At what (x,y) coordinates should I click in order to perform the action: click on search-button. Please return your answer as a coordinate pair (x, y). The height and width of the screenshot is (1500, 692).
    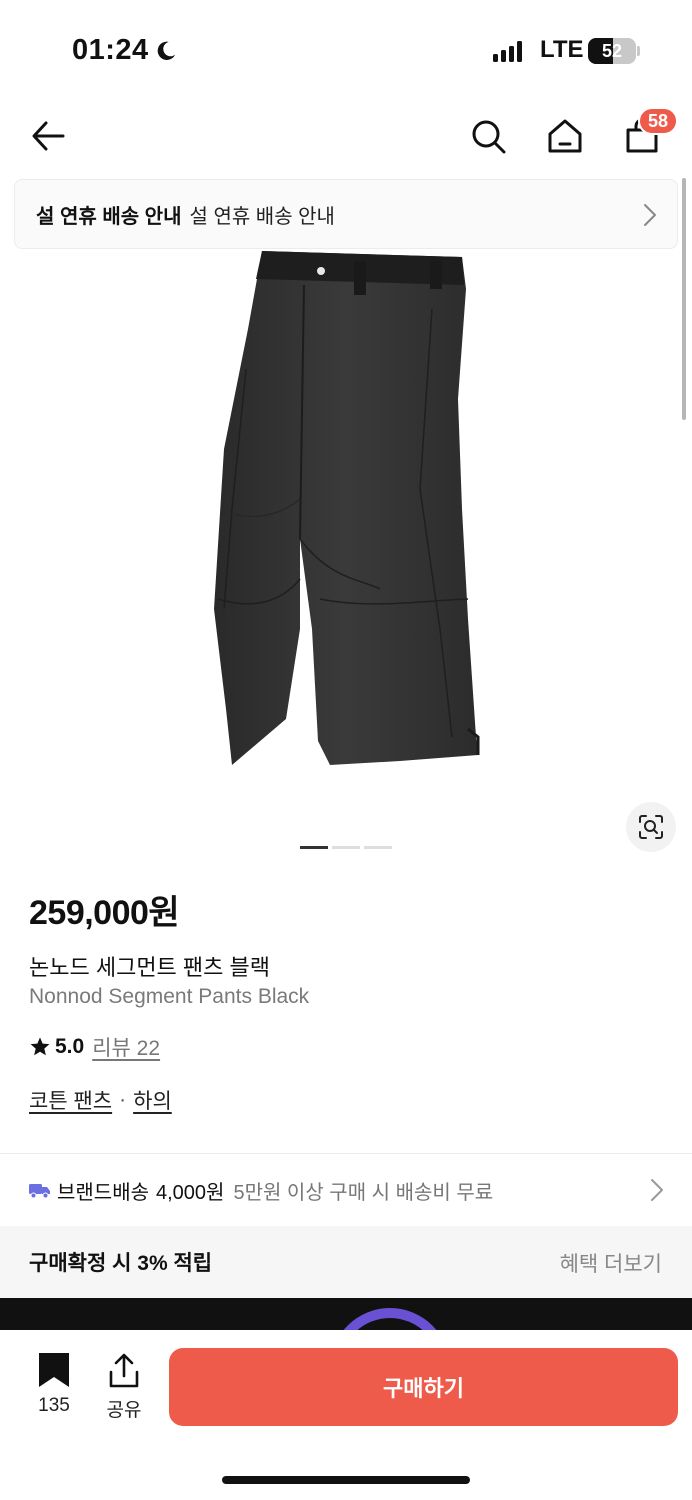
    Looking at the image, I should click on (488, 136).